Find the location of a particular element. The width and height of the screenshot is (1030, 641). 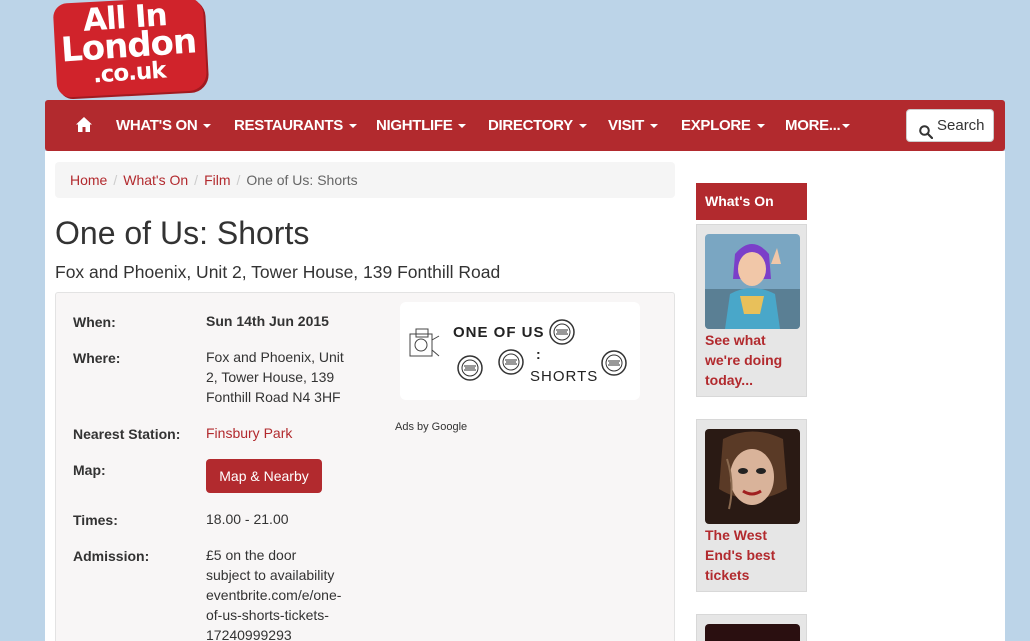

nav-directory: DIRECTORY is located at coordinates (537, 125).